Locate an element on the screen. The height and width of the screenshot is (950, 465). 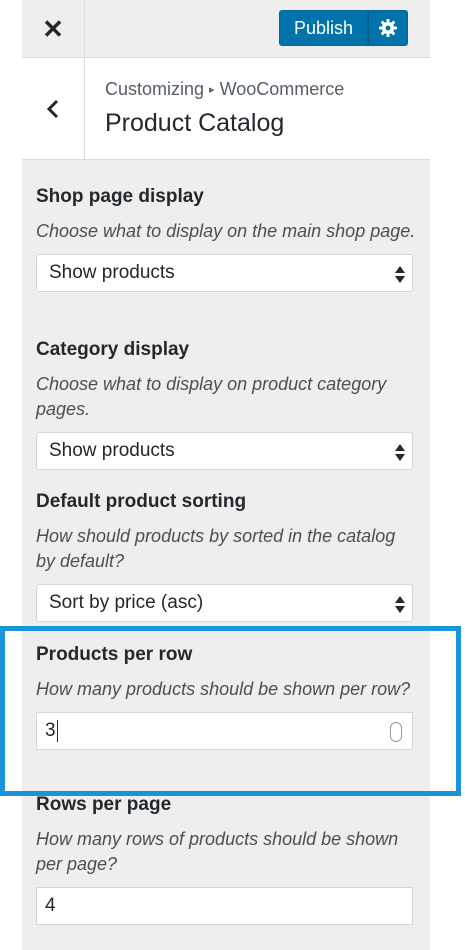
section-header: Customizing ▸ WooCommerce Product Catalog is located at coordinates (226, 109).